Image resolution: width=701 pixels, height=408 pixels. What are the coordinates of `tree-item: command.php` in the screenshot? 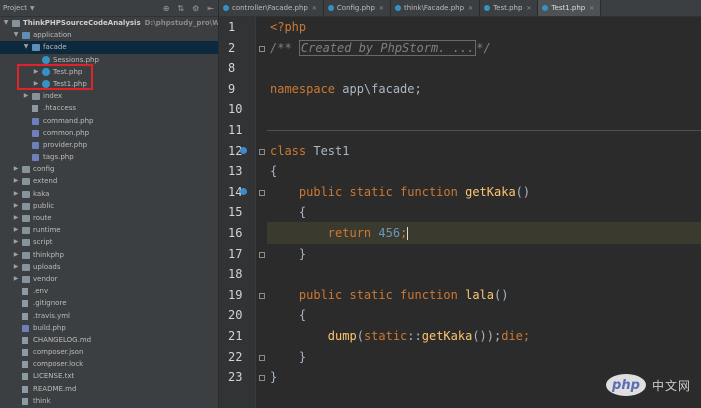 It's located at (109, 121).